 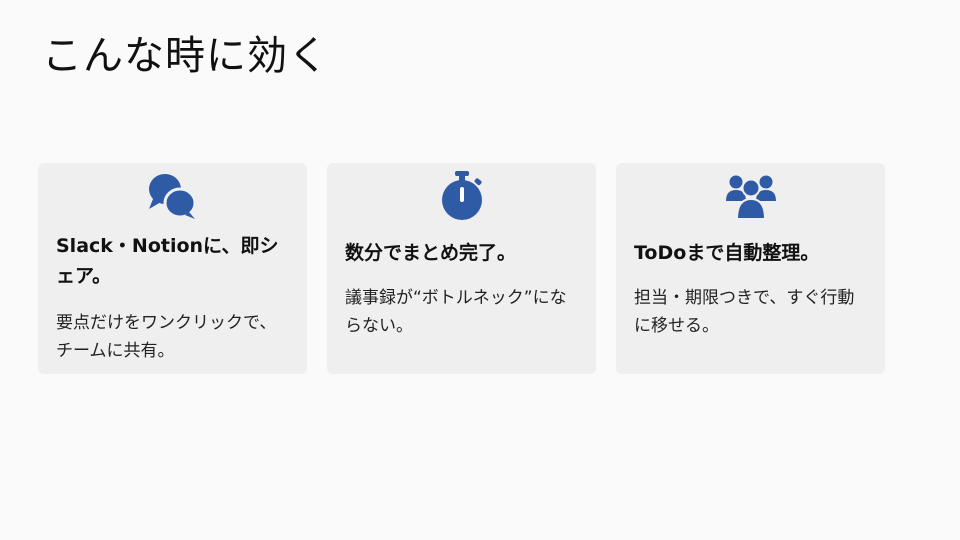 I want to click on feature-card-todo: ToDoまで自動整理。 担当・期限つきで、すぐ行動に移せる。, so click(x=750, y=268).